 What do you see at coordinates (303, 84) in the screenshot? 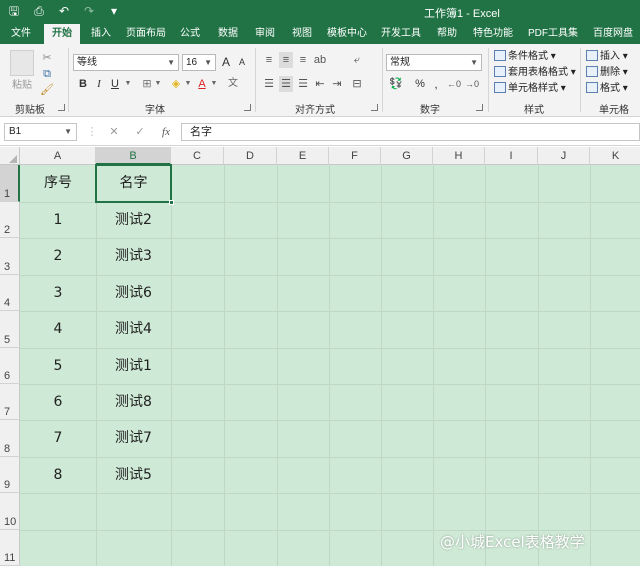
I see `align-right-icon: ☰` at bounding box center [303, 84].